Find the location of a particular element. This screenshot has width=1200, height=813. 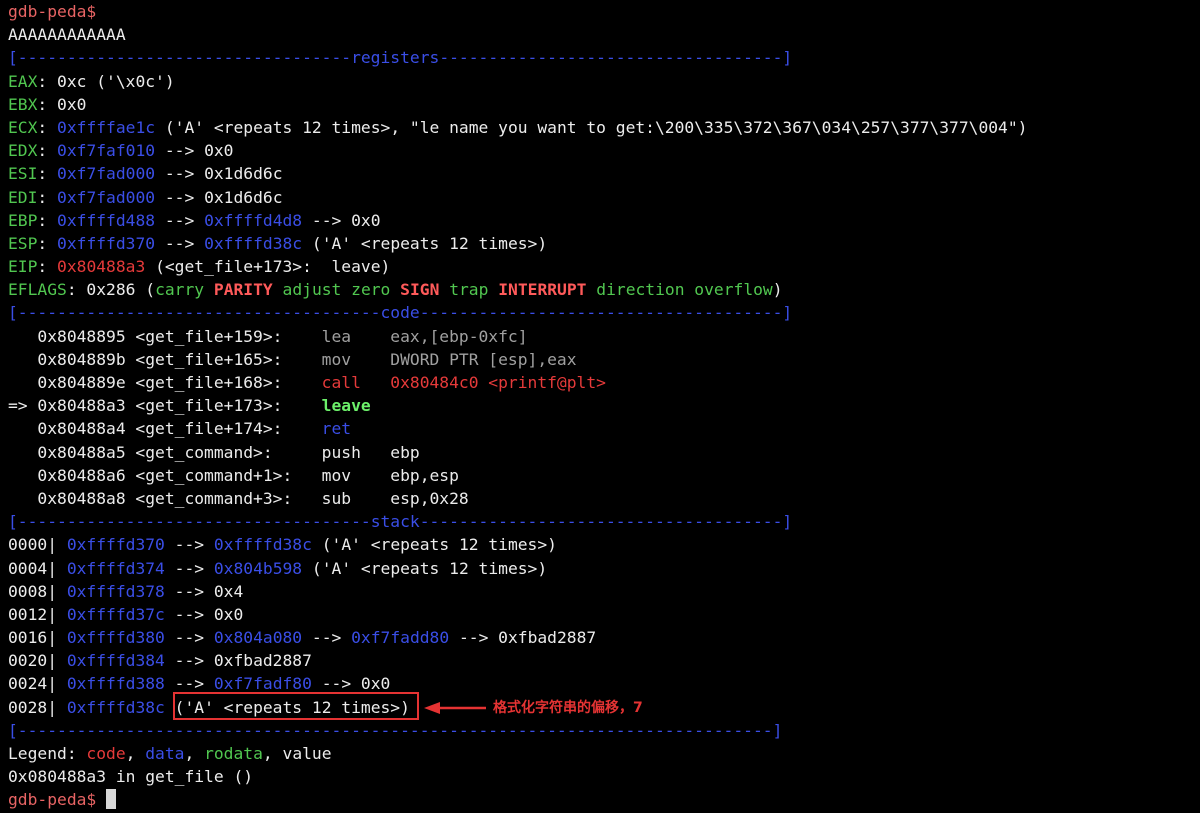

text-segment: 0xf7fadf80 is located at coordinates (262, 684).